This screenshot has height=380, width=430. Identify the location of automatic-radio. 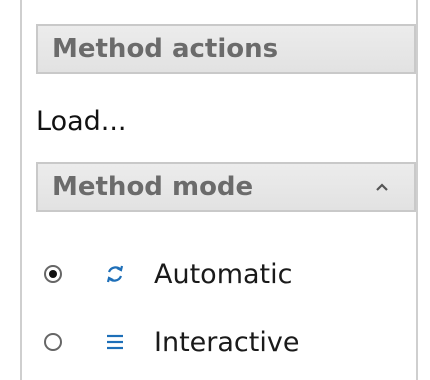
(53, 274).